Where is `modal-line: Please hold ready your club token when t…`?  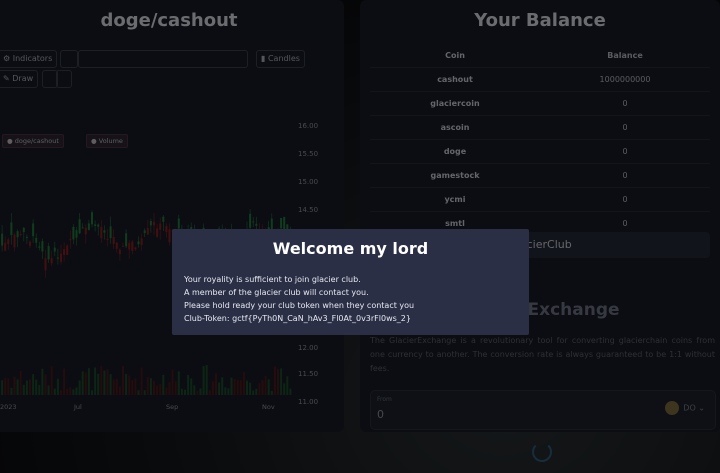
modal-line: Please hold ready your club token when t… is located at coordinates (299, 305).